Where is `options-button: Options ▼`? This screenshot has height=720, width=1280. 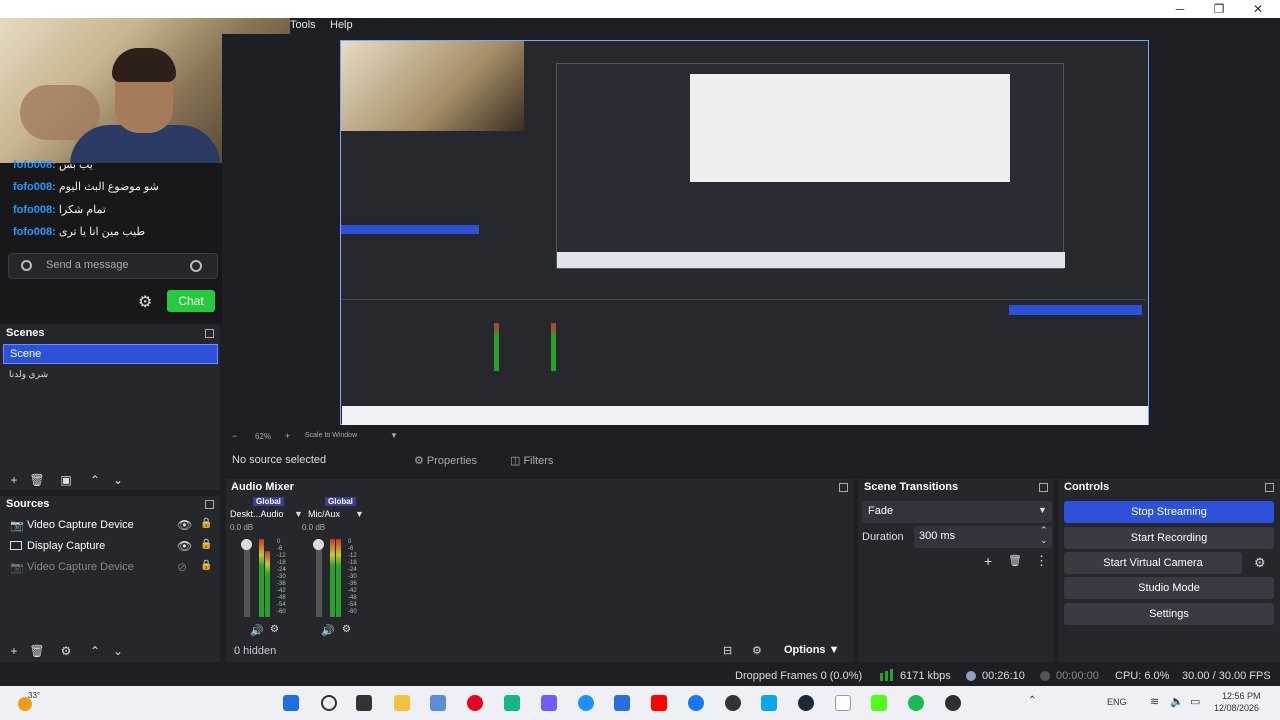
options-button: Options ▼ is located at coordinates (812, 650).